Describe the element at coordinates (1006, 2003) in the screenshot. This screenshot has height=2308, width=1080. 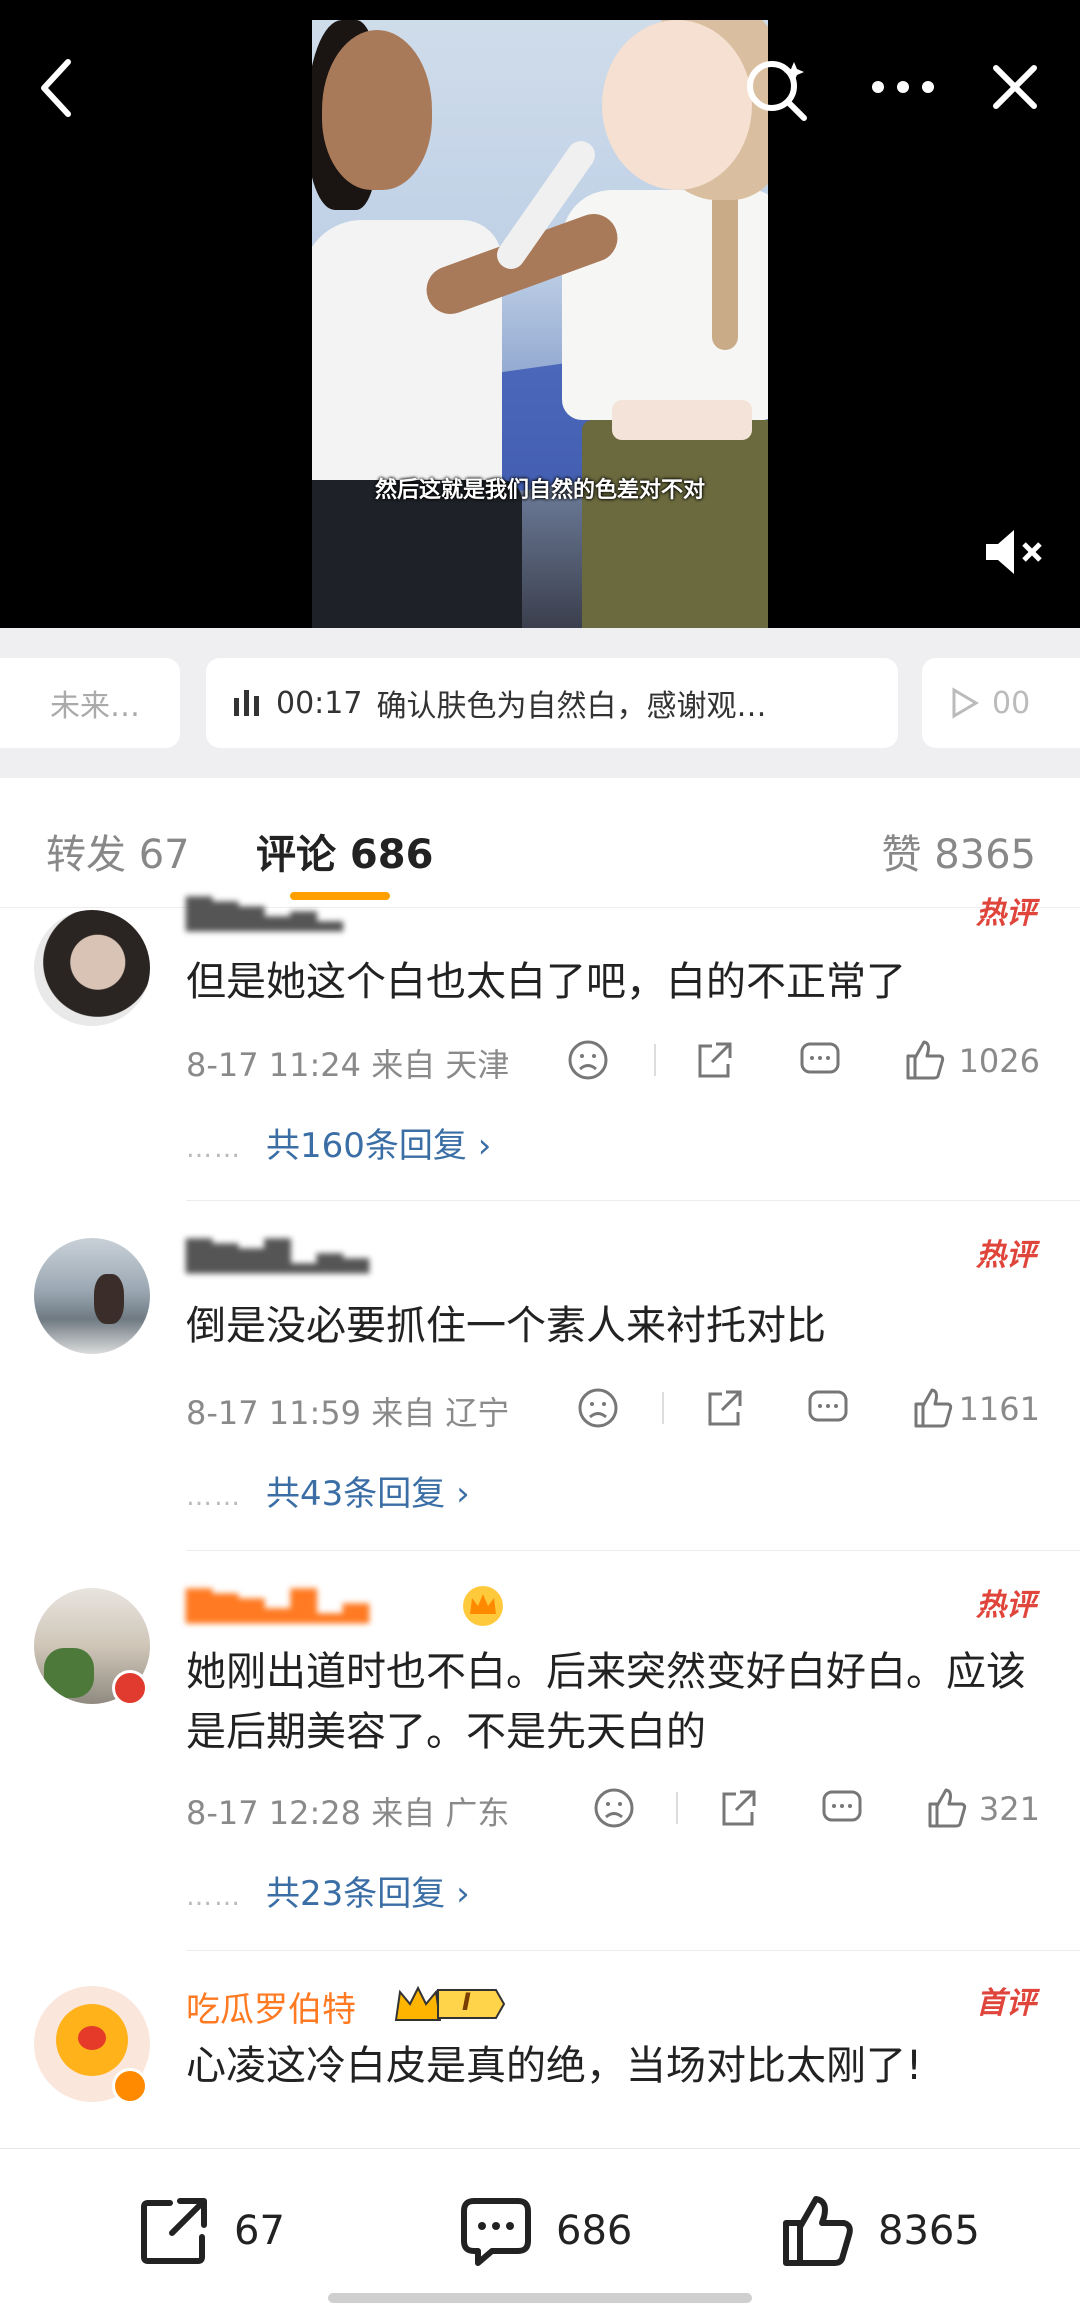
I see `first-comment-badge: 首评` at that location.